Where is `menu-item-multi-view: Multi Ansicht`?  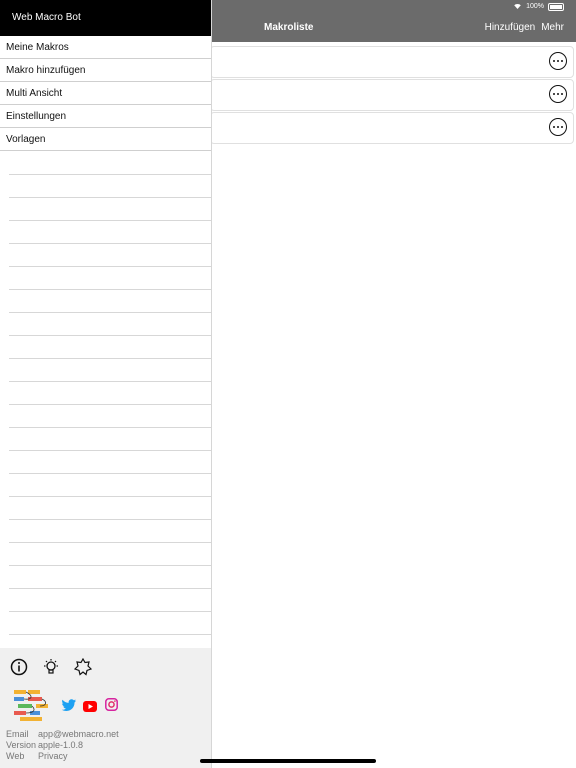
menu-item-multi-view: Multi Ansicht is located at coordinates (105, 93).